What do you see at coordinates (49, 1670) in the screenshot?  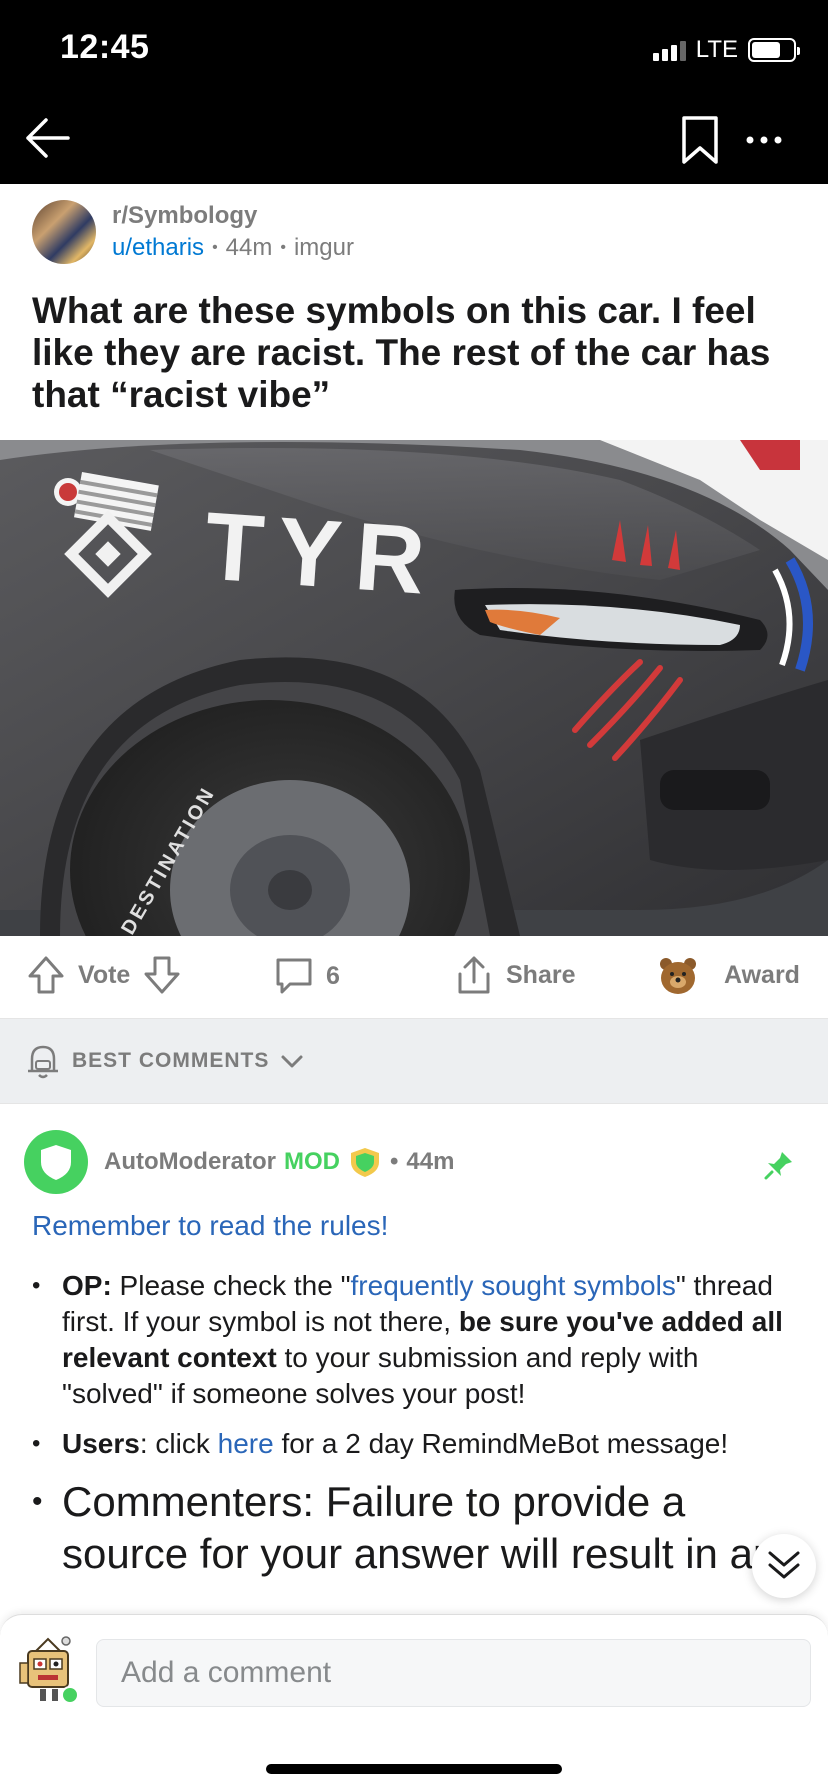 I see `user-avatar` at bounding box center [49, 1670].